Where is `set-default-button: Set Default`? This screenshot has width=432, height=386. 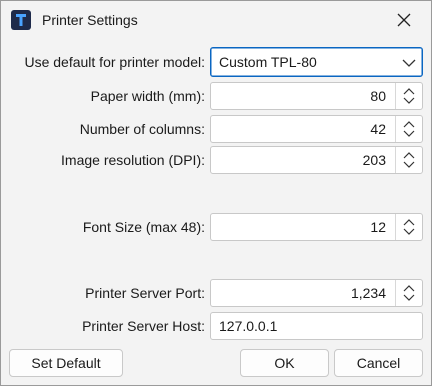 set-default-button: Set Default is located at coordinates (66, 363).